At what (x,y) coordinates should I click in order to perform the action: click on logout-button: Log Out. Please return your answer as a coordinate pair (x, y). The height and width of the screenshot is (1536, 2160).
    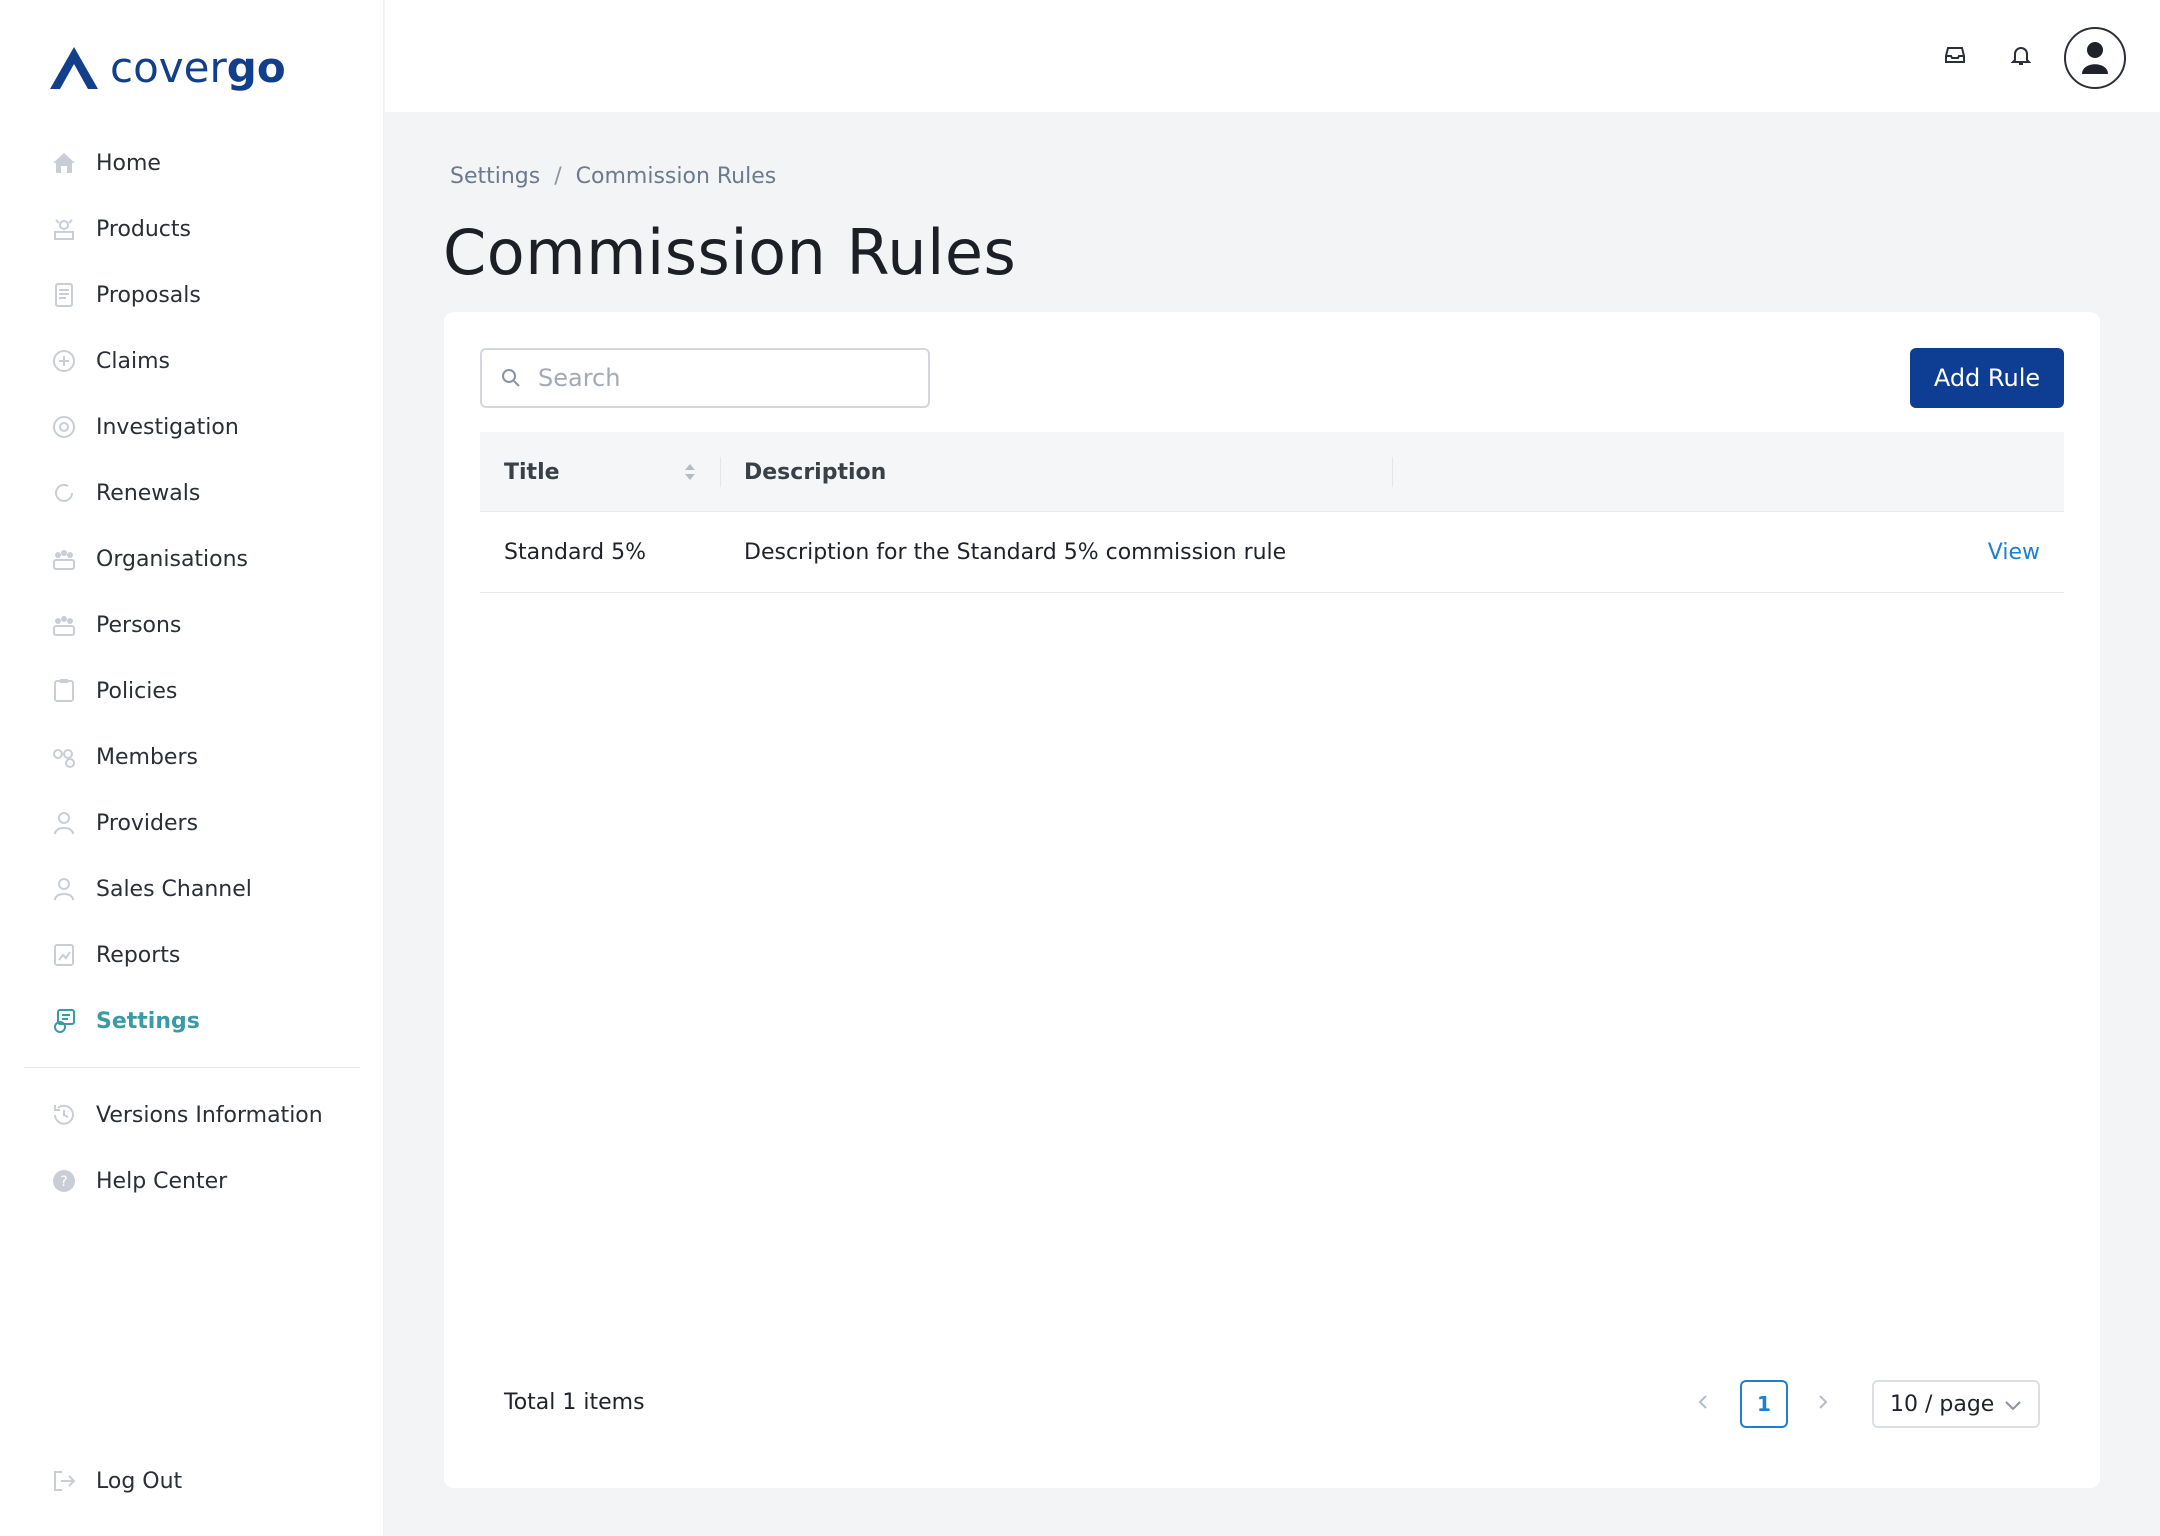
    Looking at the image, I should click on (208, 1481).